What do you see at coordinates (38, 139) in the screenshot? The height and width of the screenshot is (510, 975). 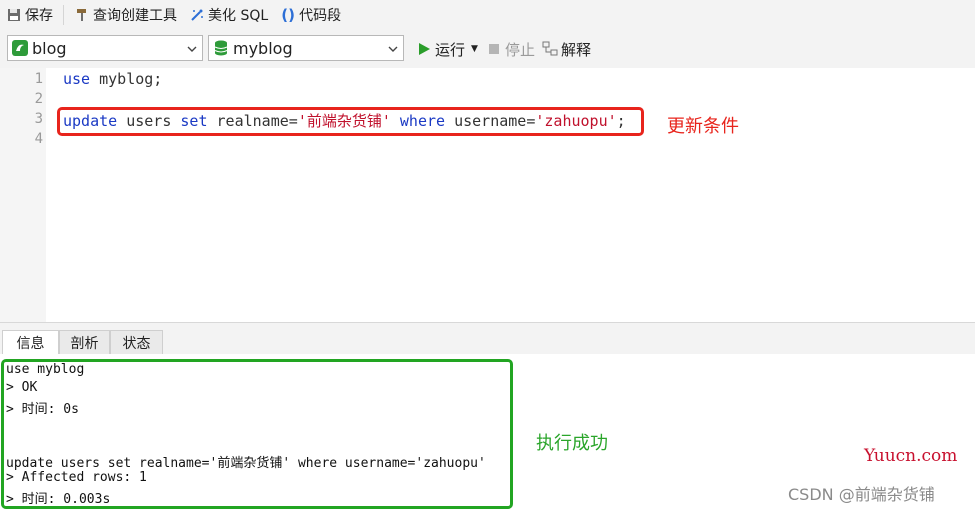 I see `line-number: 4` at bounding box center [38, 139].